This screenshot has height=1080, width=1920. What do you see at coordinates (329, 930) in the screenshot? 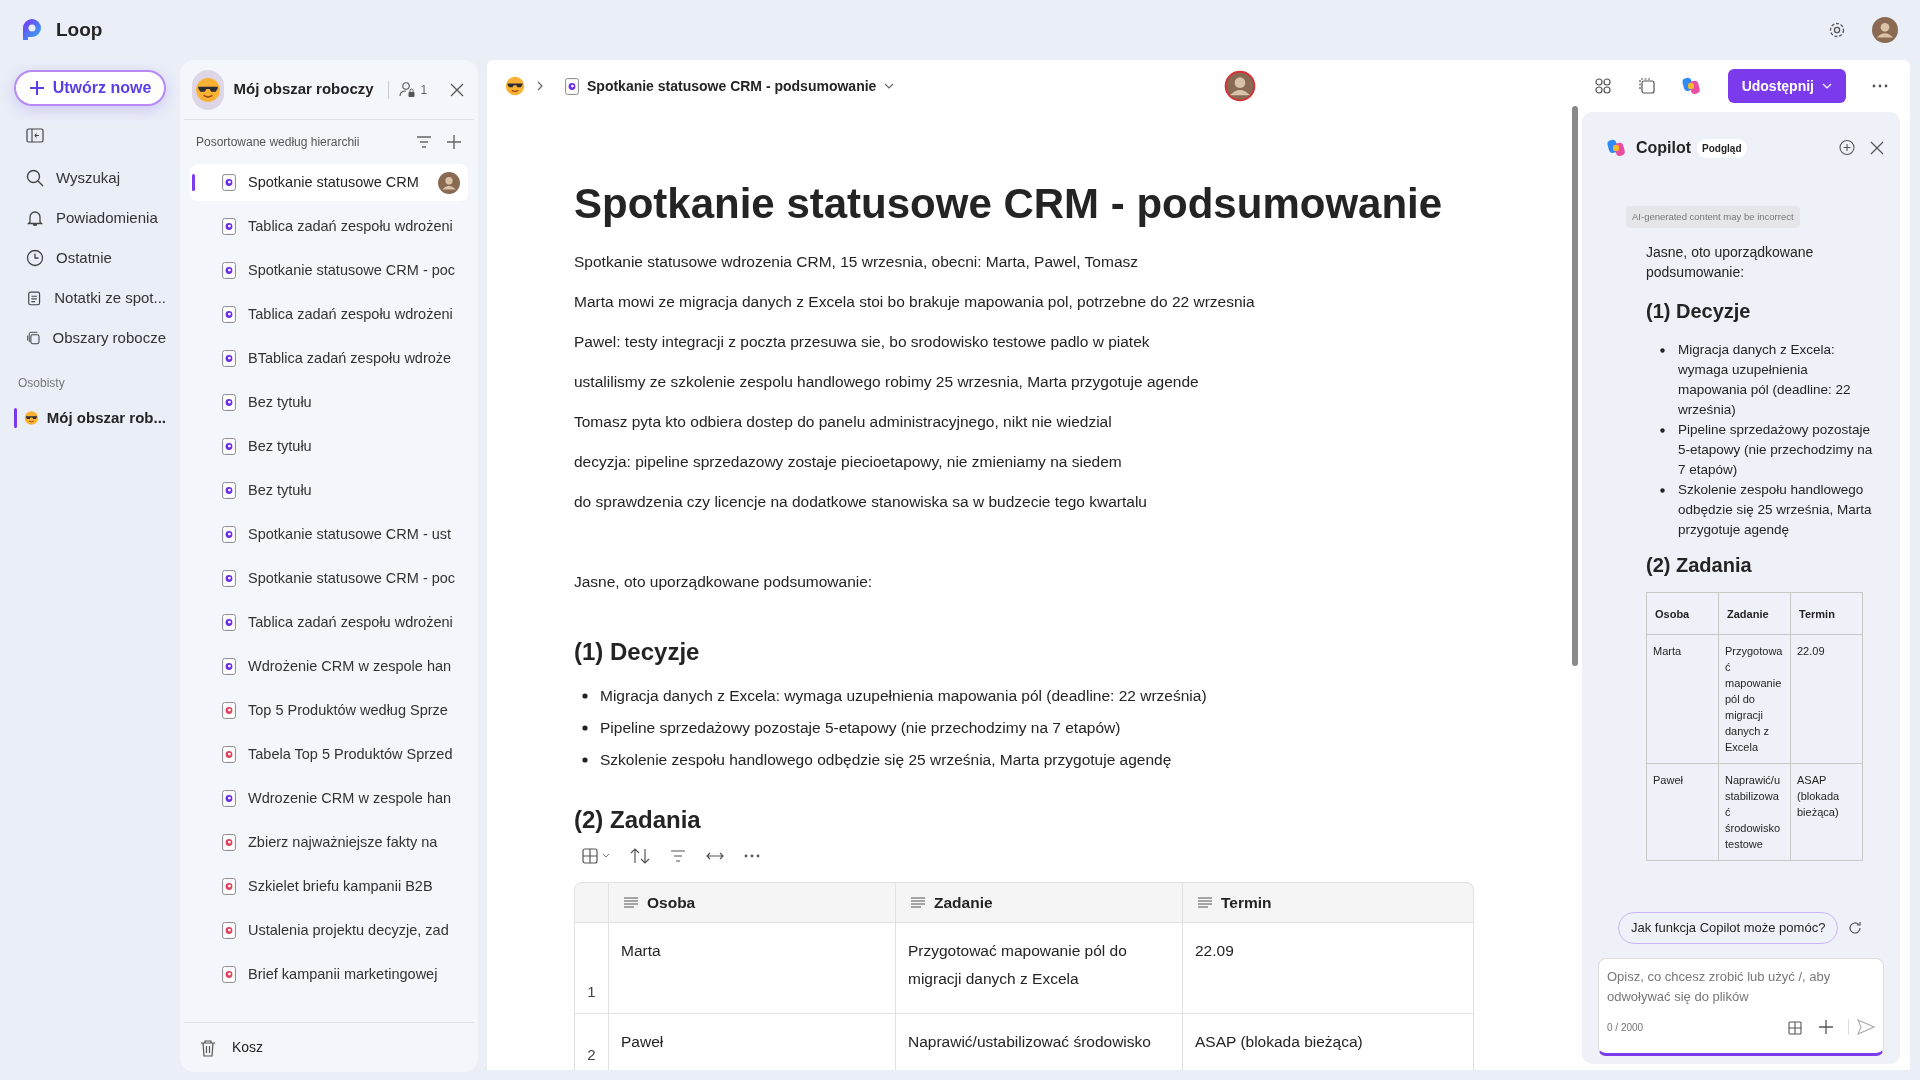
I see `page-item: Ustalenia projektu decyzje, zad` at bounding box center [329, 930].